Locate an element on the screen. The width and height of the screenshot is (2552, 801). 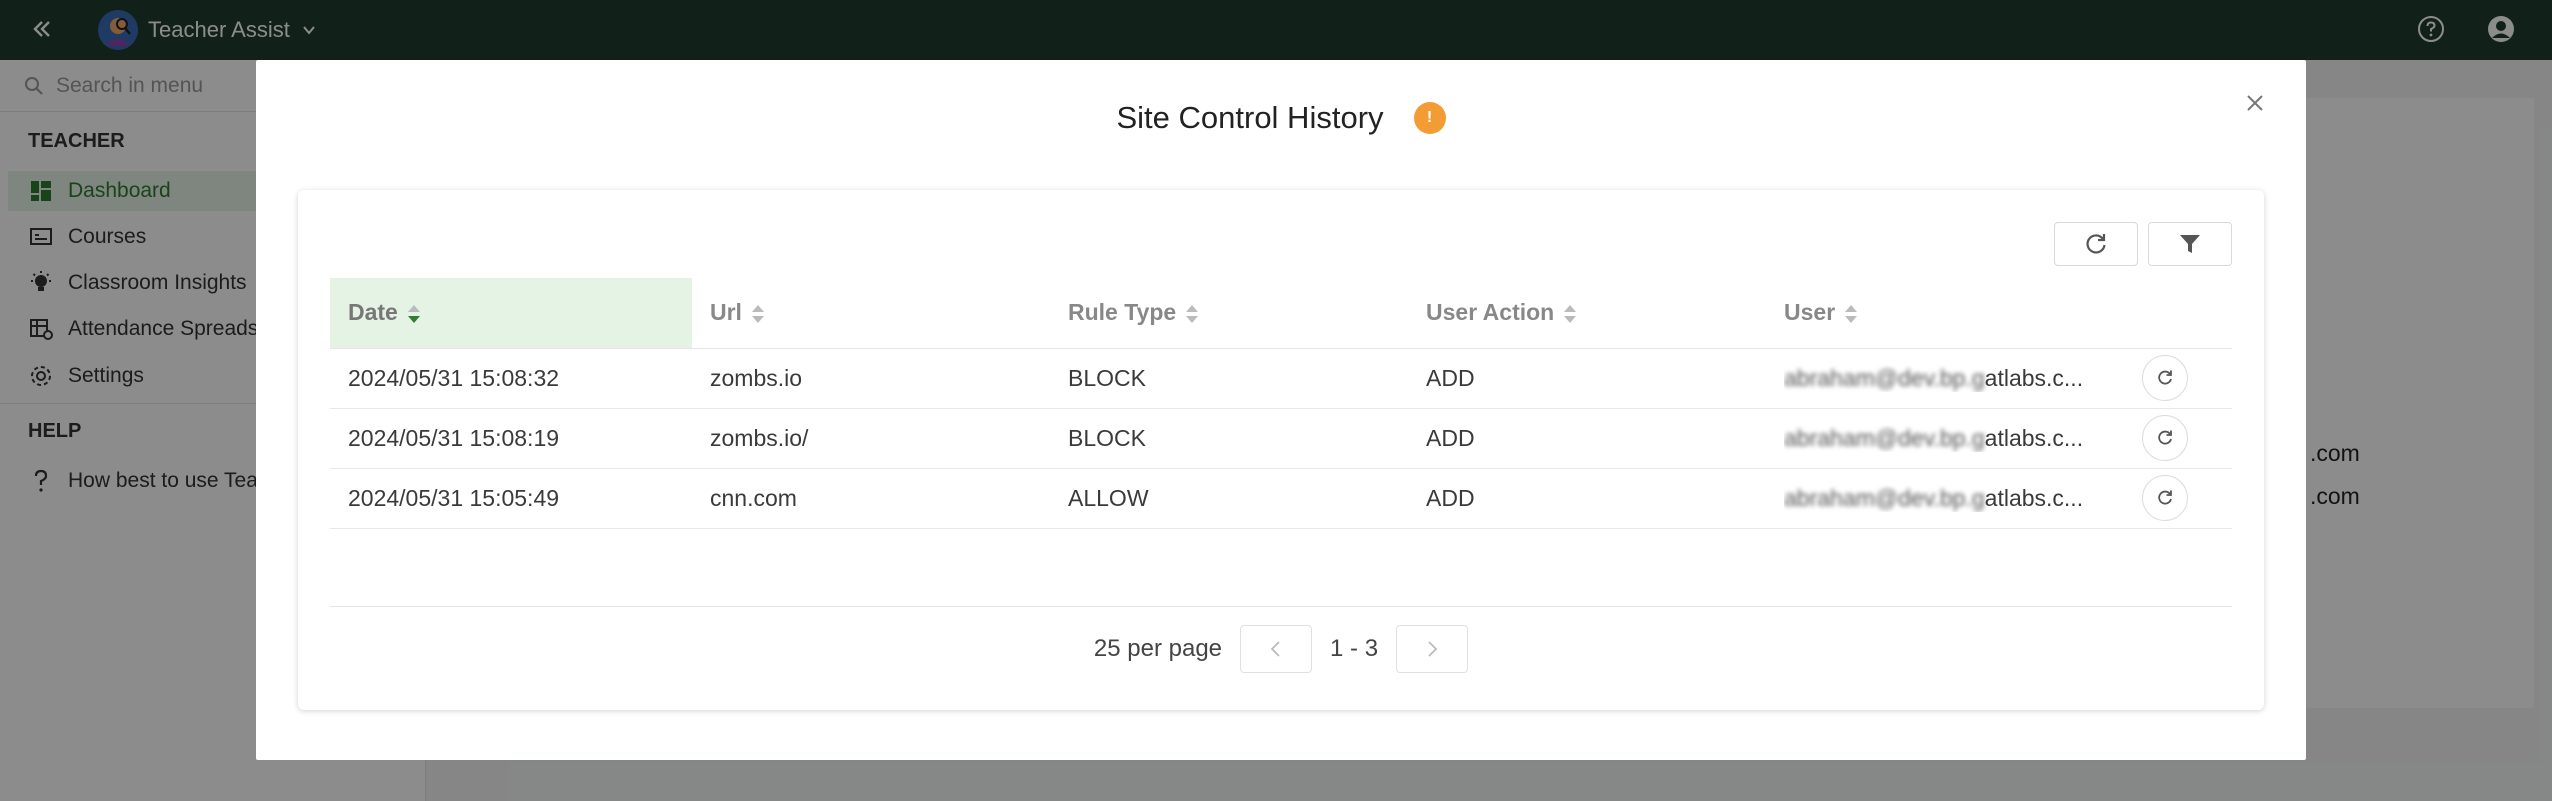
pagination: 25 per page 1 - 3 is located at coordinates (1281, 649).